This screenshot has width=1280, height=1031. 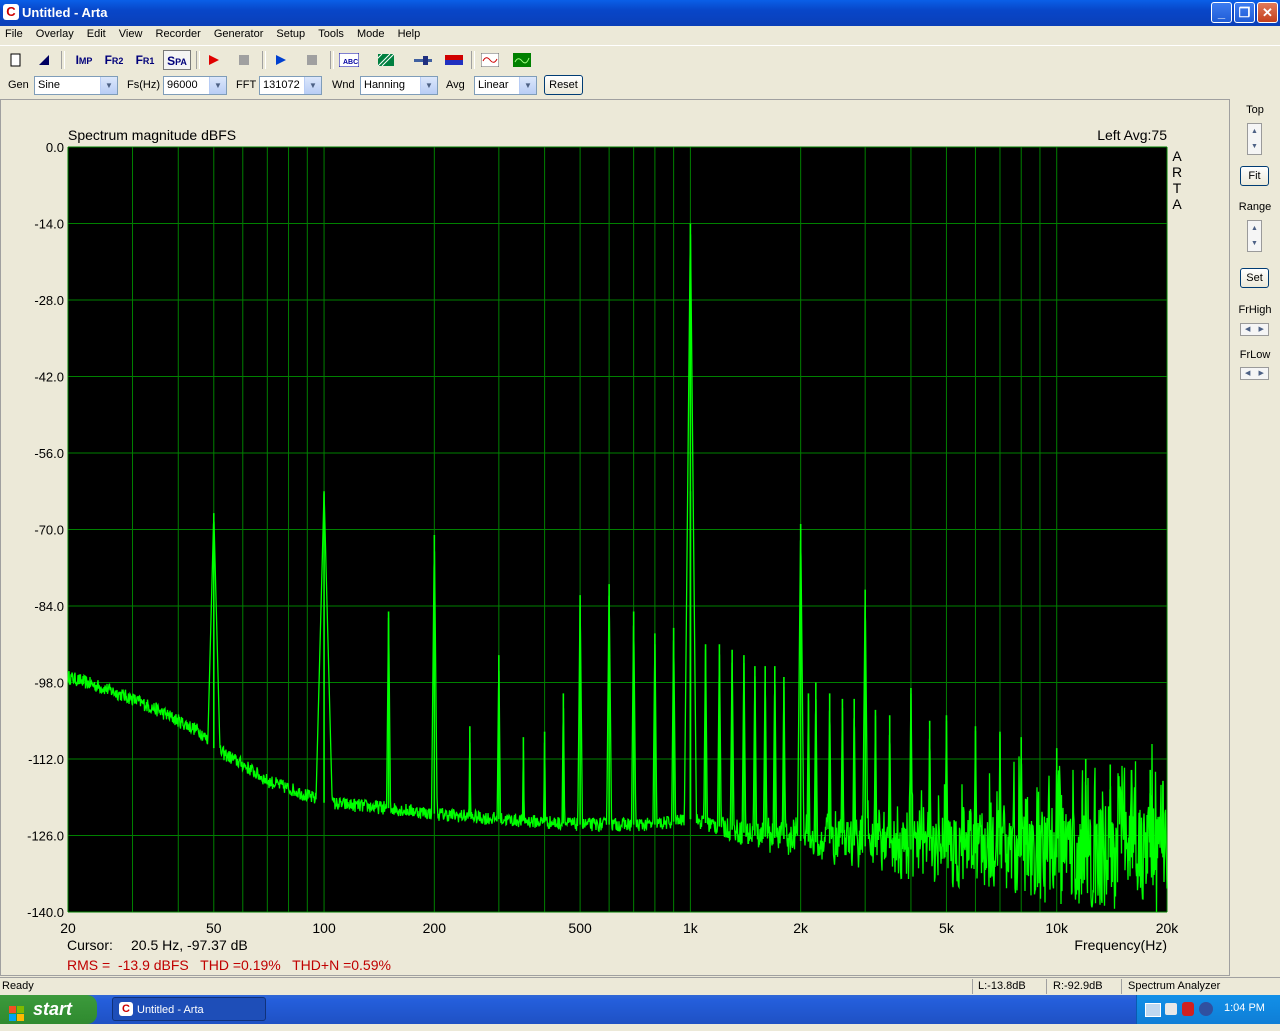 I want to click on top-spinner: ▲ ▼, so click(x=1254, y=139).